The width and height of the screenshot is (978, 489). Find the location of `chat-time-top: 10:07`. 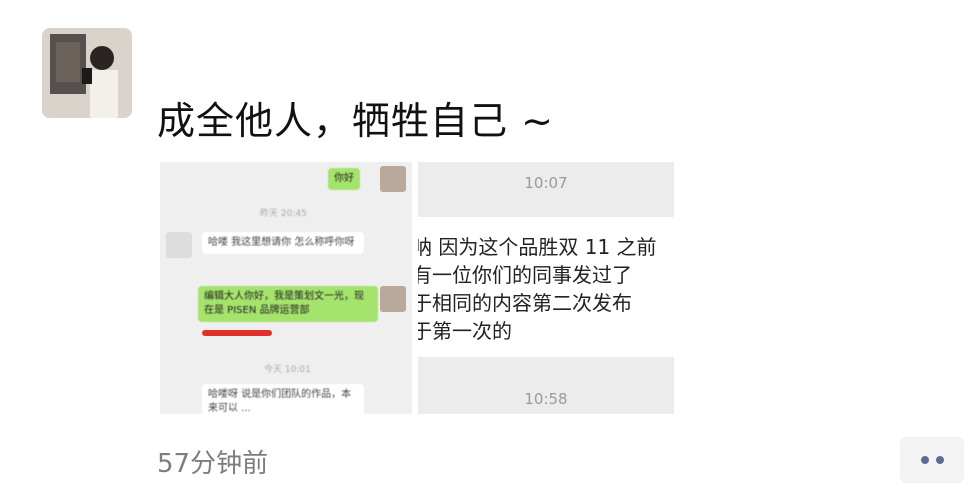

chat-time-top: 10:07 is located at coordinates (546, 183).